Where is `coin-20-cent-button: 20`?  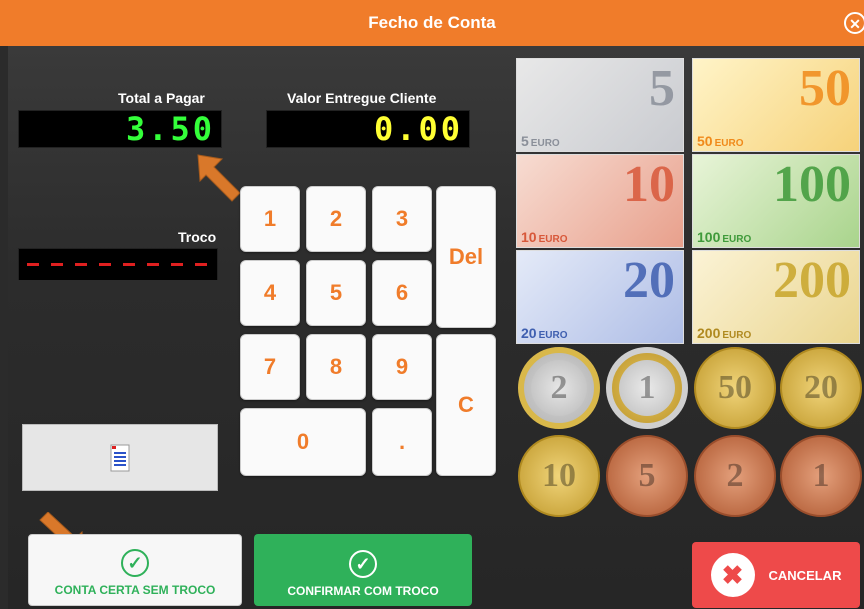 coin-20-cent-button: 20 is located at coordinates (821, 388).